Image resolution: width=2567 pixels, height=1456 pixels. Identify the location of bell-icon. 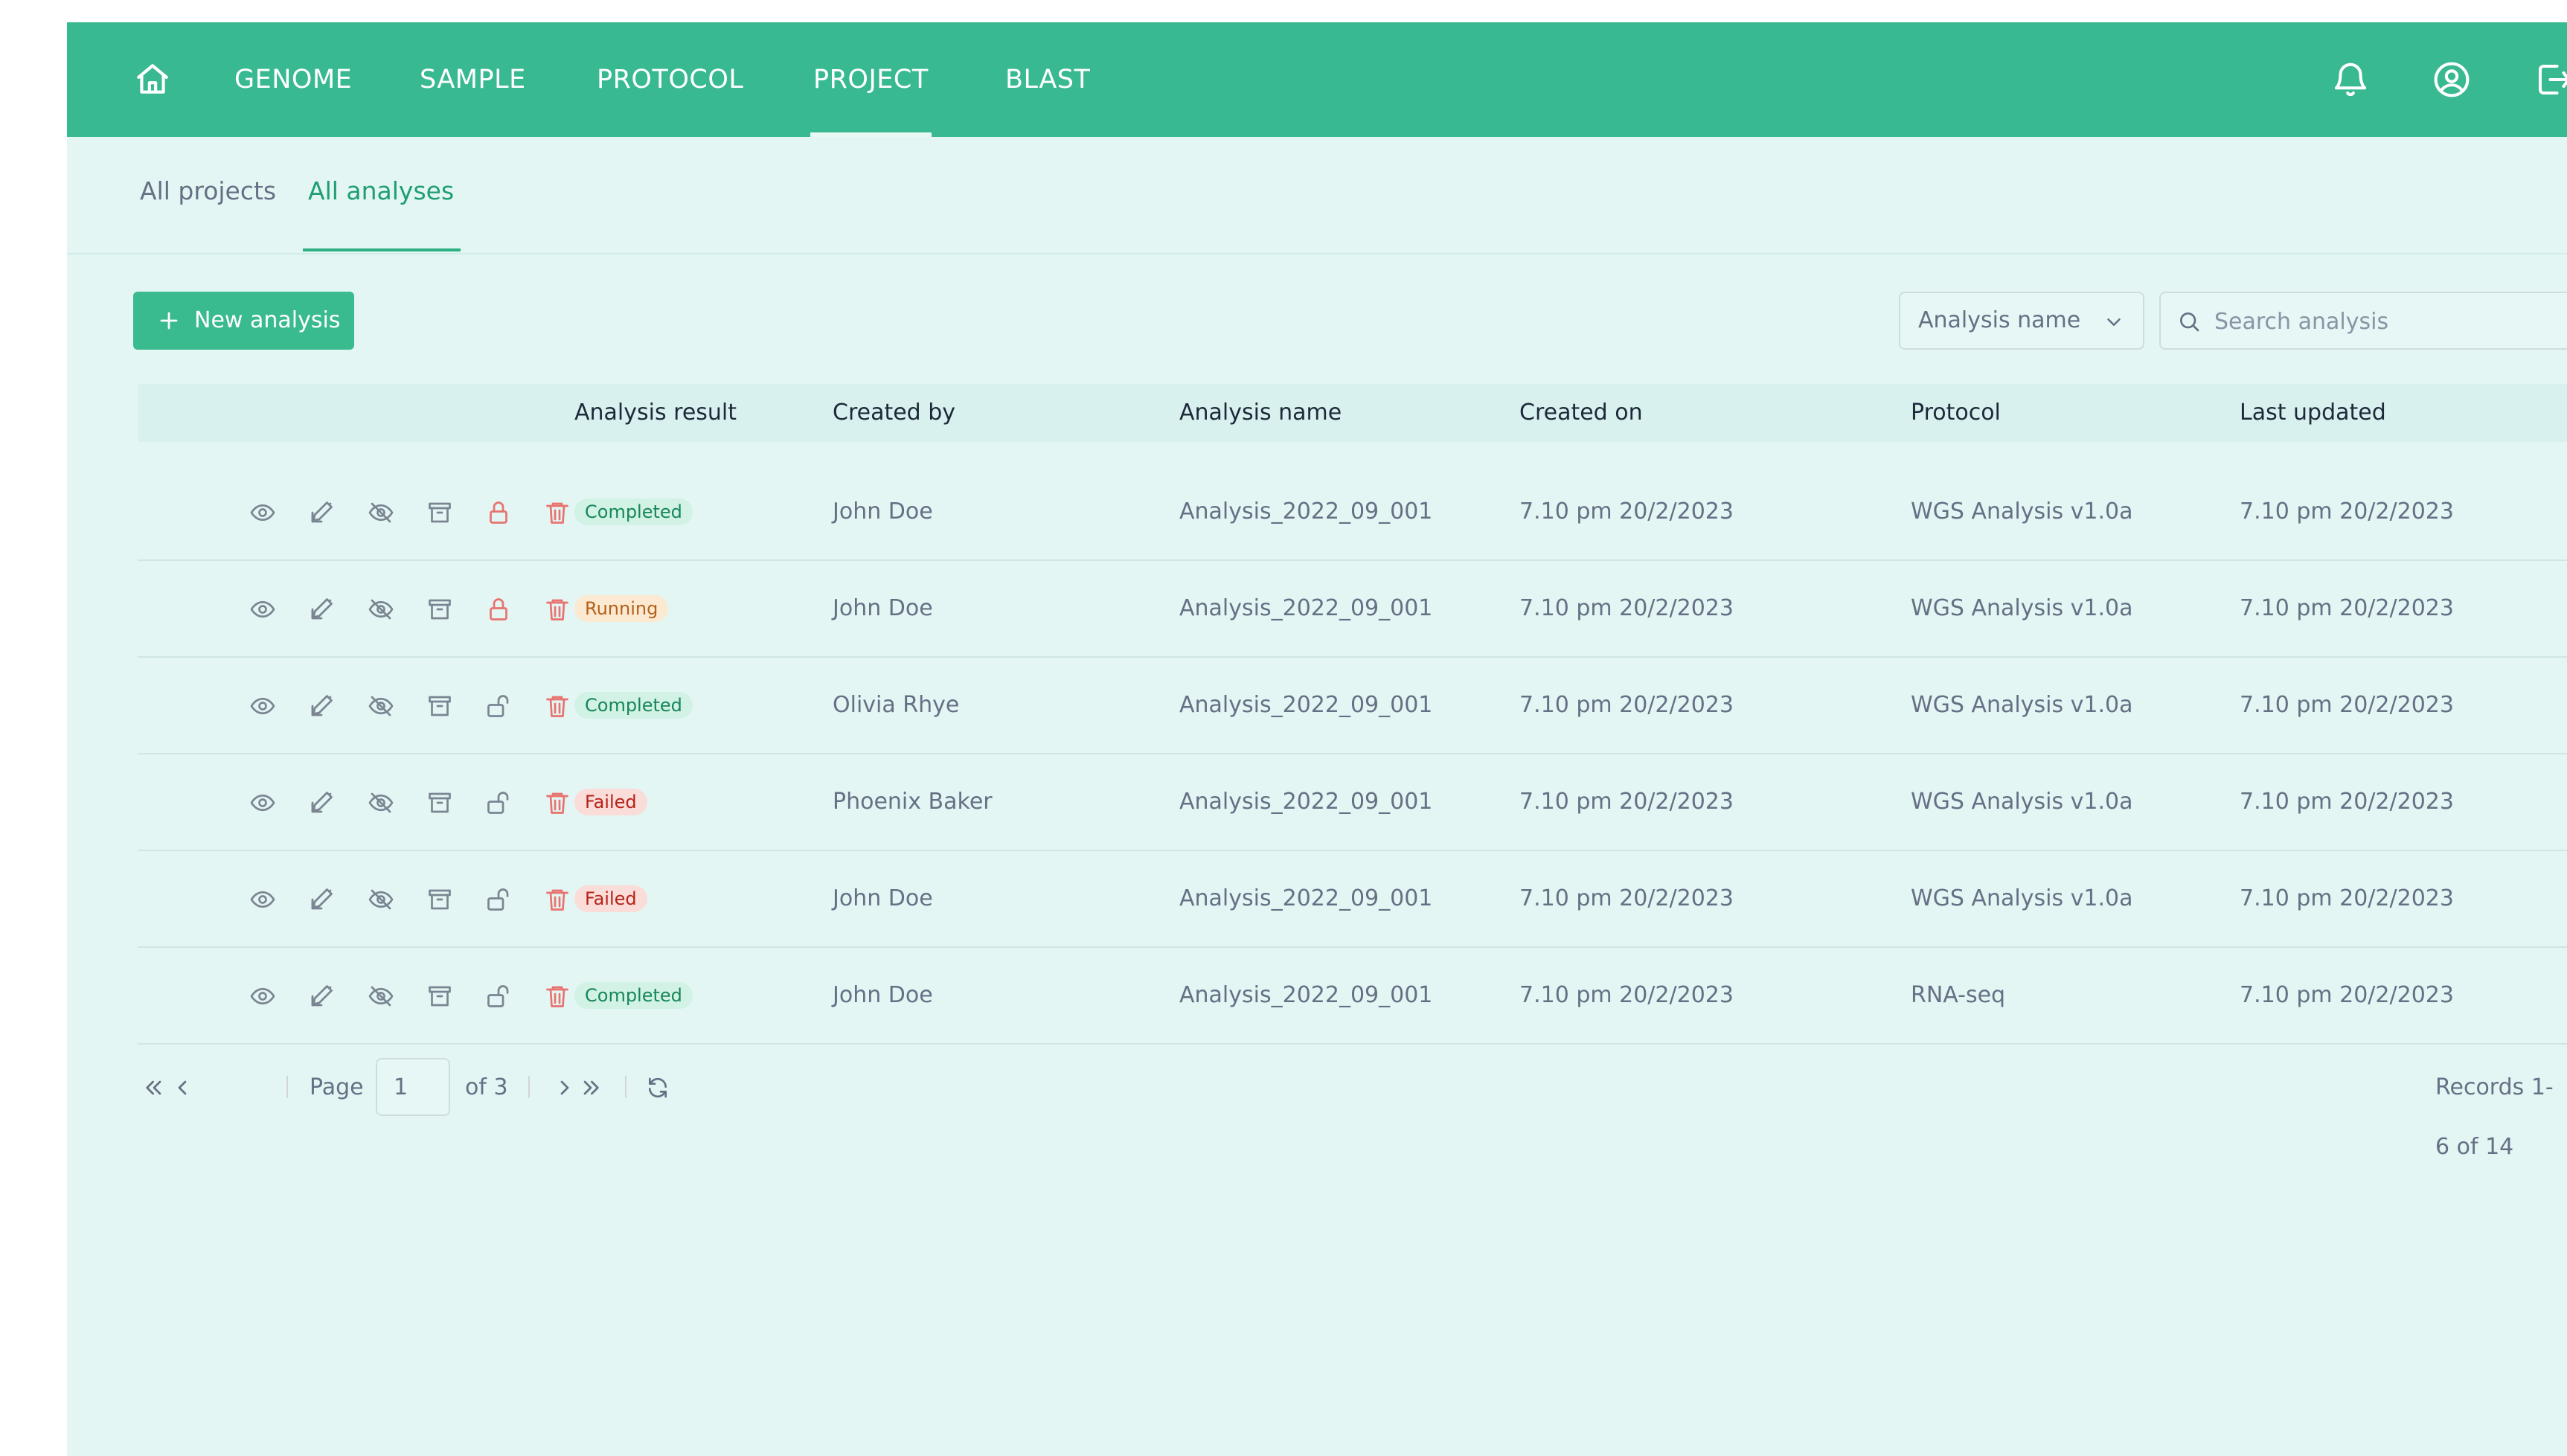
(2350, 80).